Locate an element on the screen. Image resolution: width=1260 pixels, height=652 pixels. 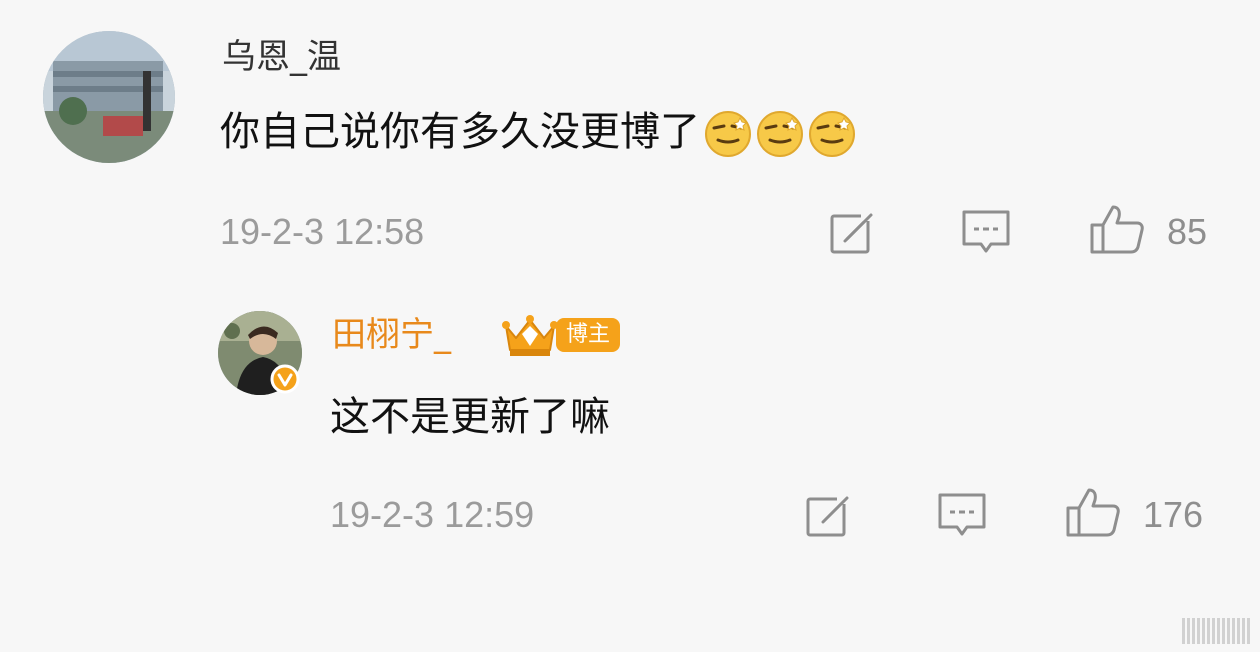
like-count: 85 is located at coordinates (1187, 231).